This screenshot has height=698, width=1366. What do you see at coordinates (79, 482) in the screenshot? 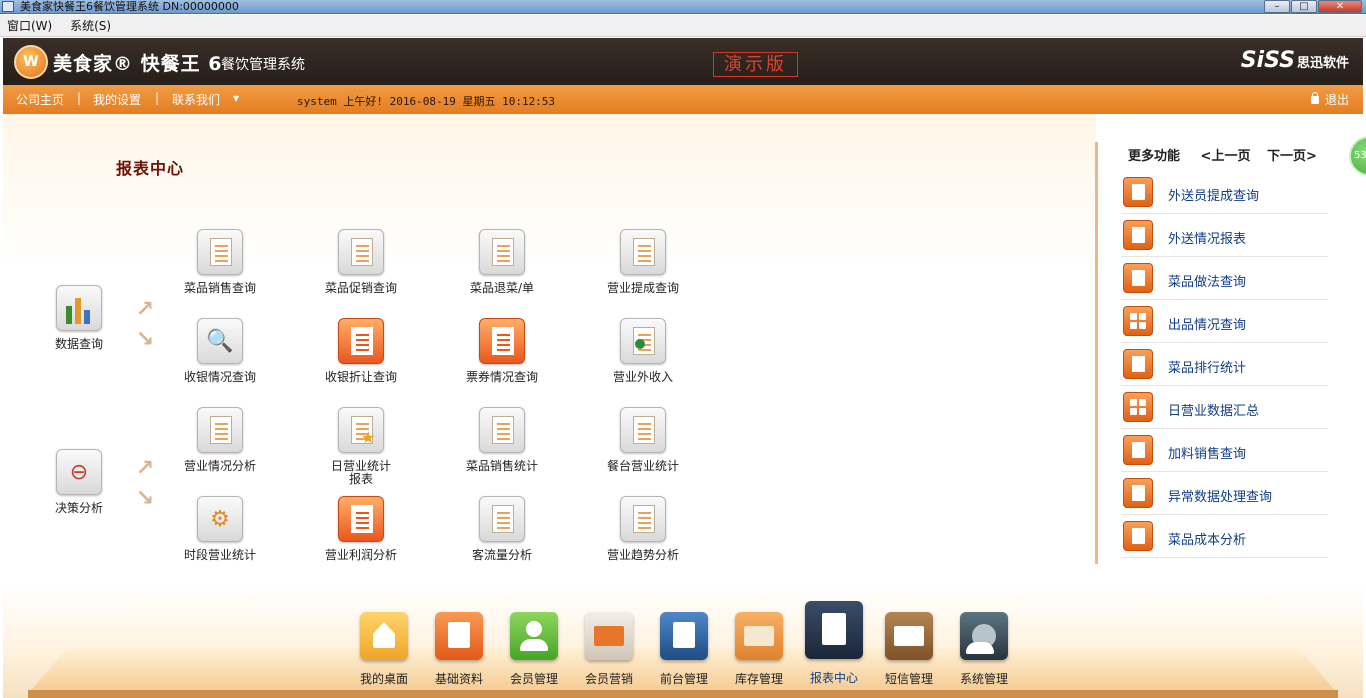
I see `group-decision-analysis: ⊖ 决策分析` at bounding box center [79, 482].